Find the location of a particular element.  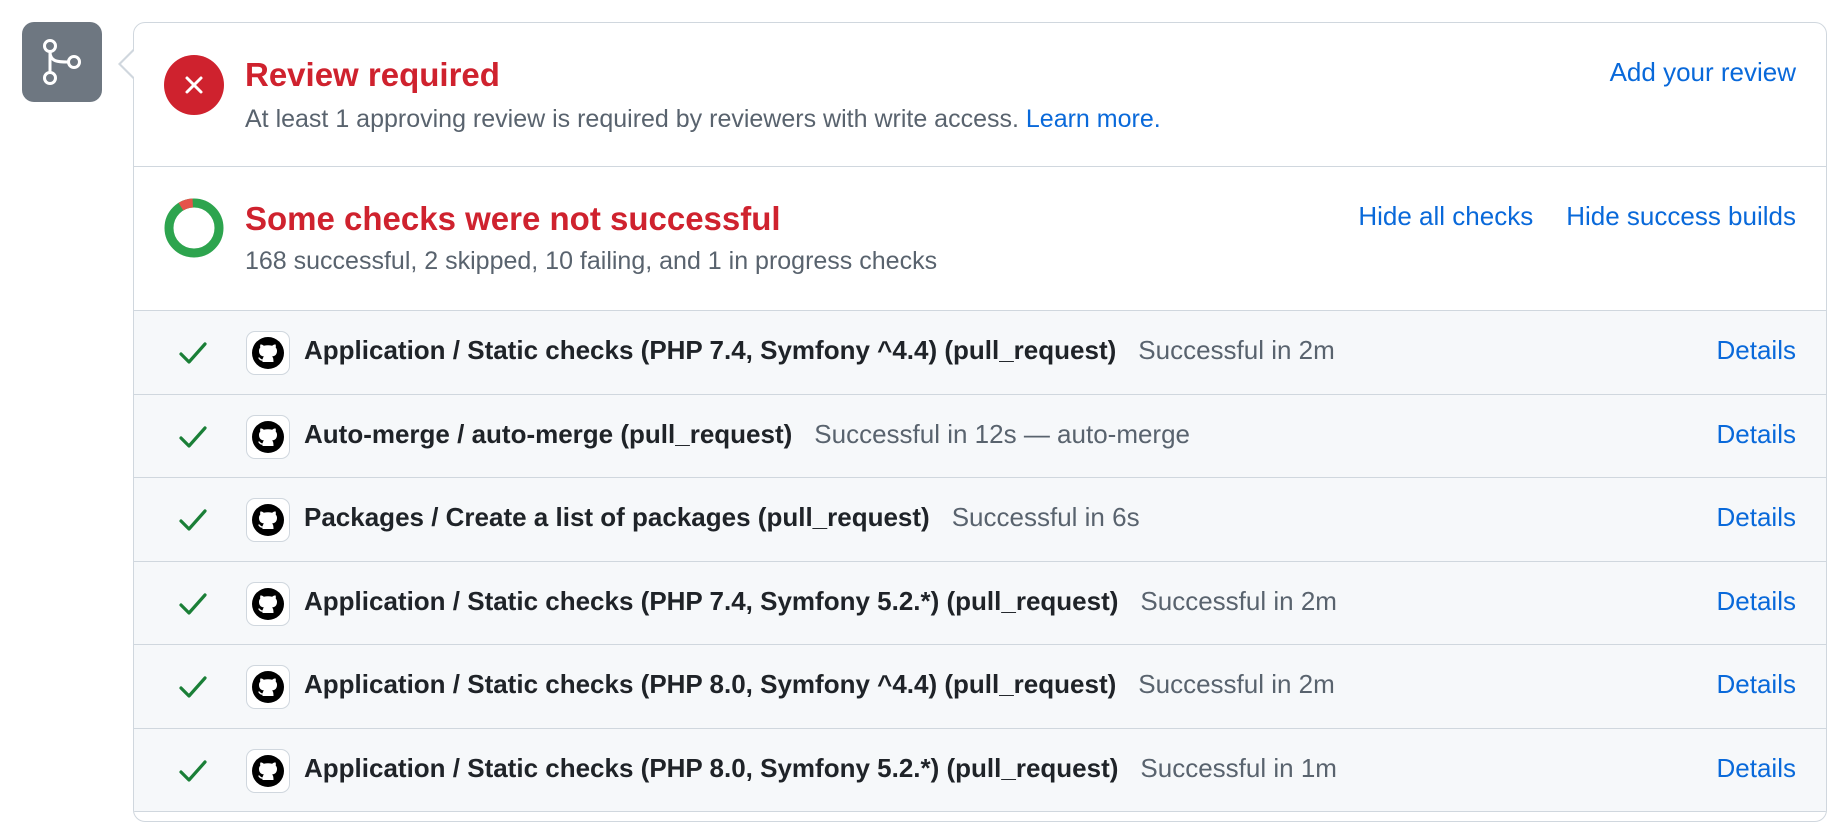

donut-failing-arc is located at coordinates (186, 204).